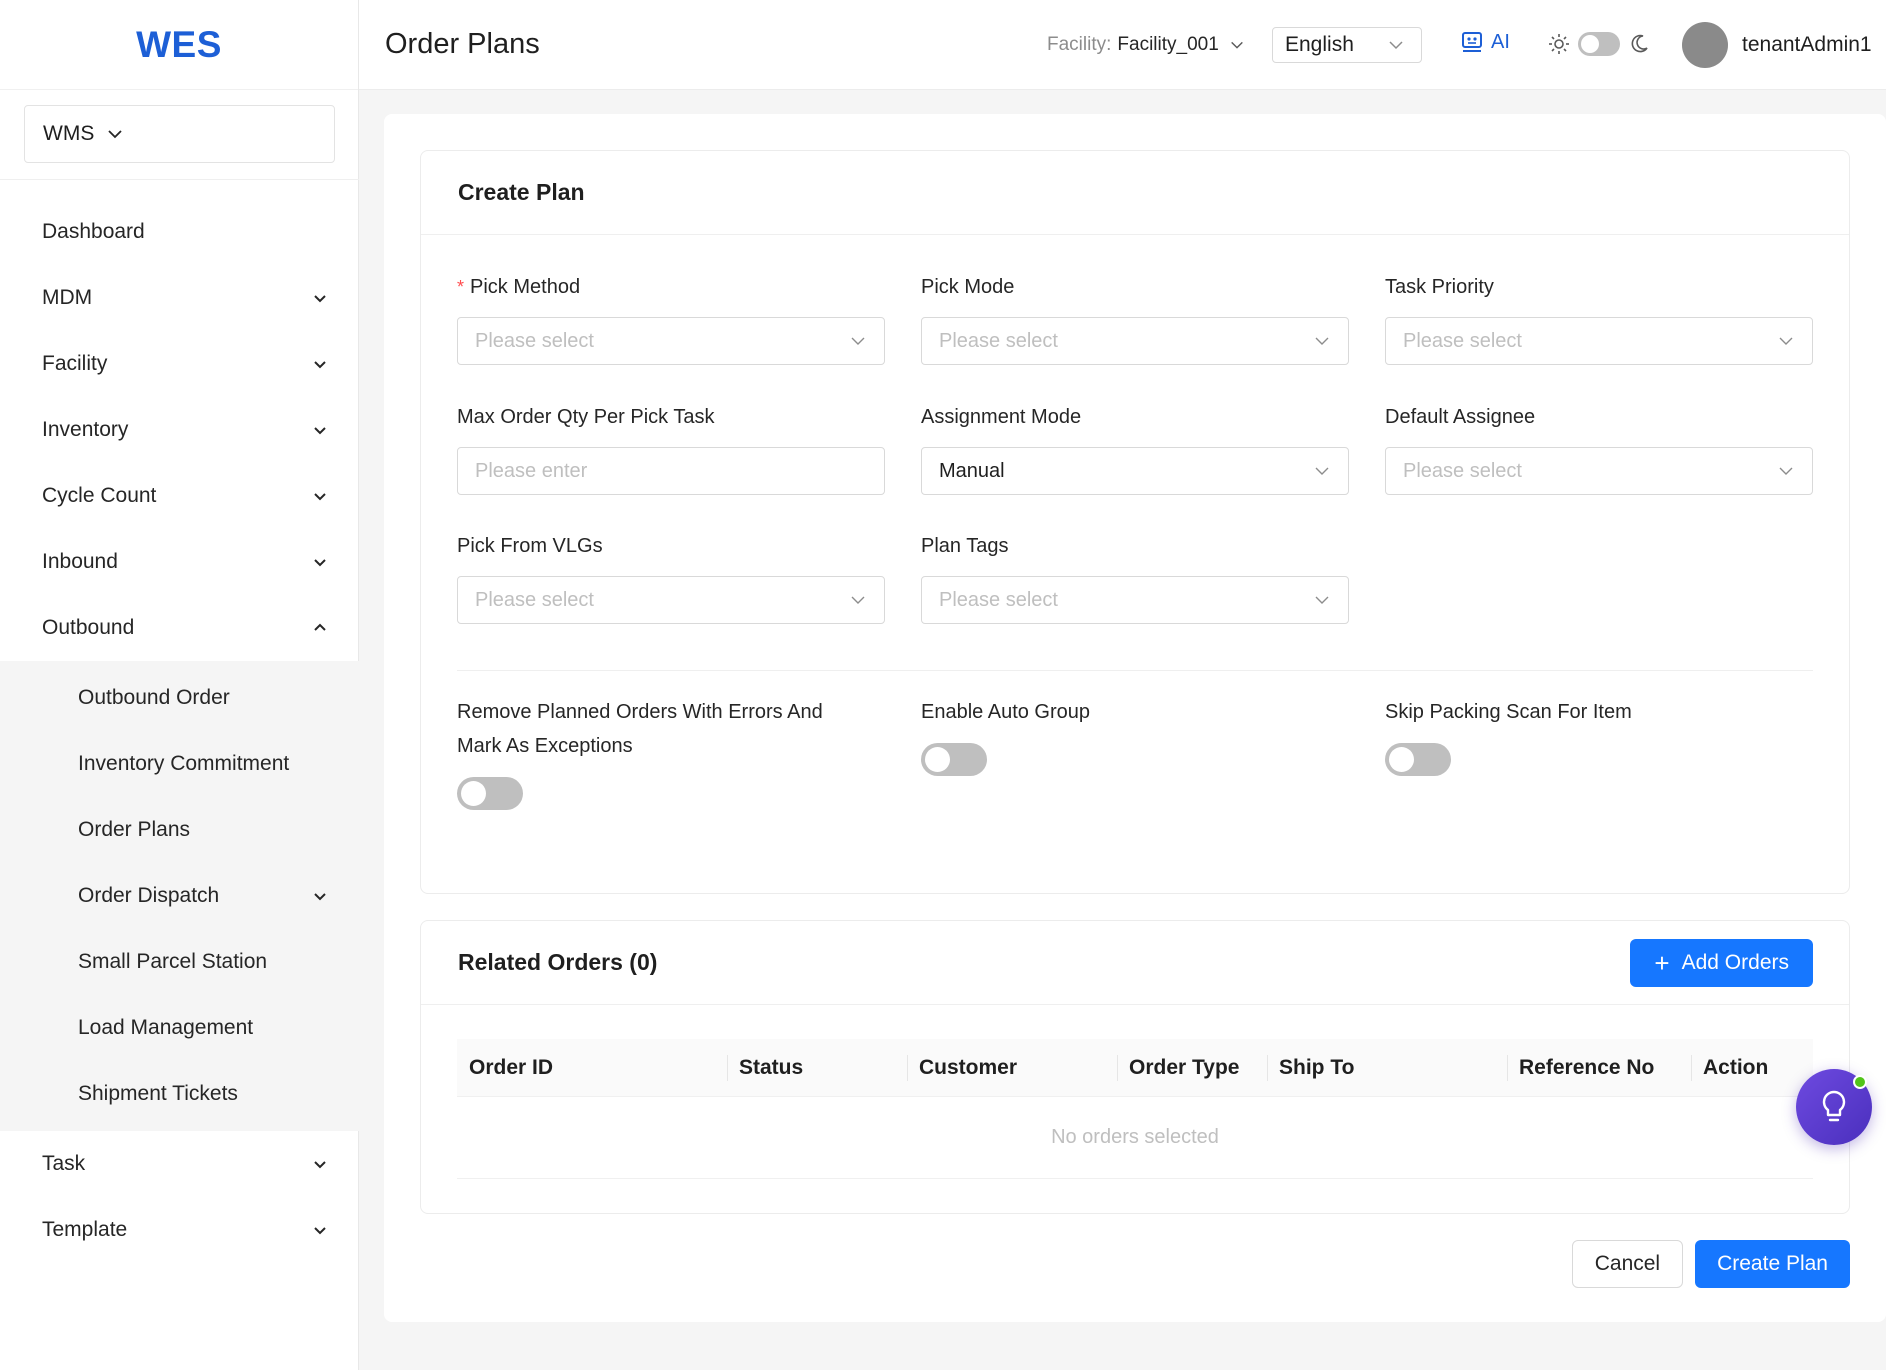 The width and height of the screenshot is (1886, 1370). Describe the element at coordinates (1462, 340) in the screenshot. I see `task-priority-placeholder: Please select` at that location.